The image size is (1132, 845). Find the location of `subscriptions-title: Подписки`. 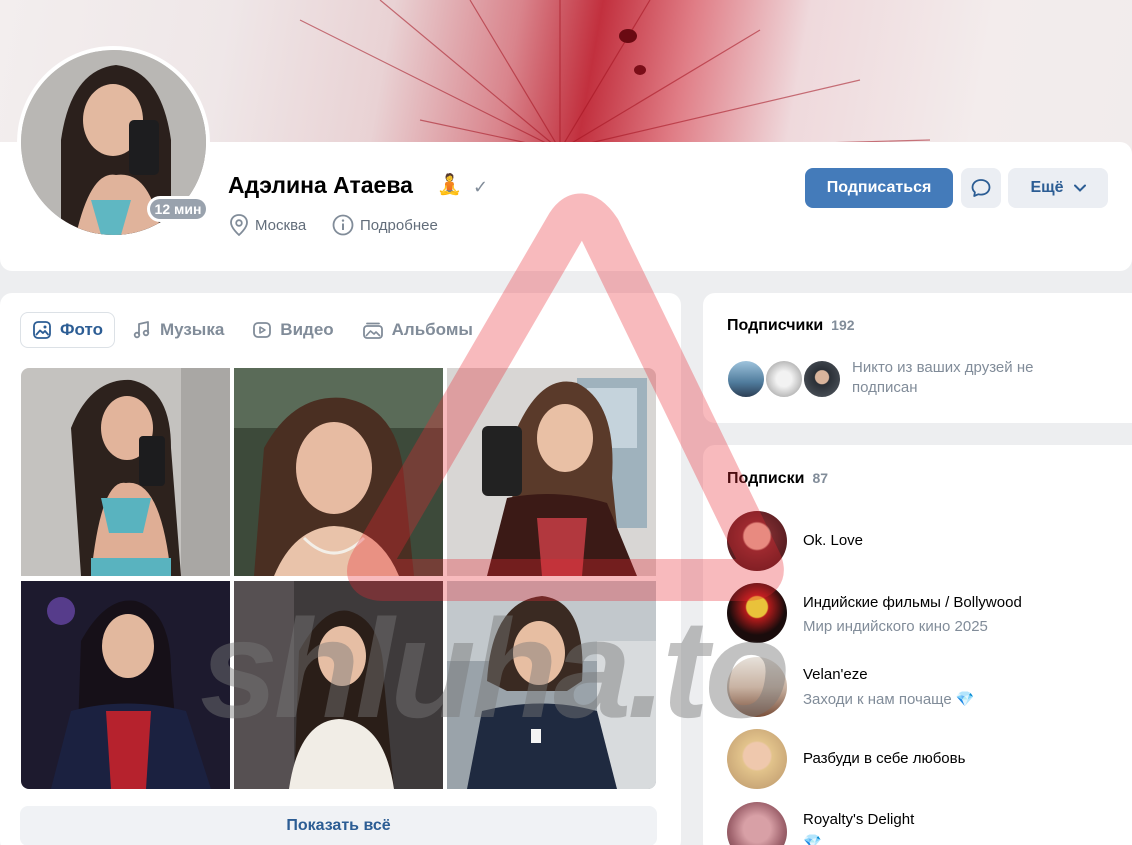

subscriptions-title: Подписки is located at coordinates (766, 478).